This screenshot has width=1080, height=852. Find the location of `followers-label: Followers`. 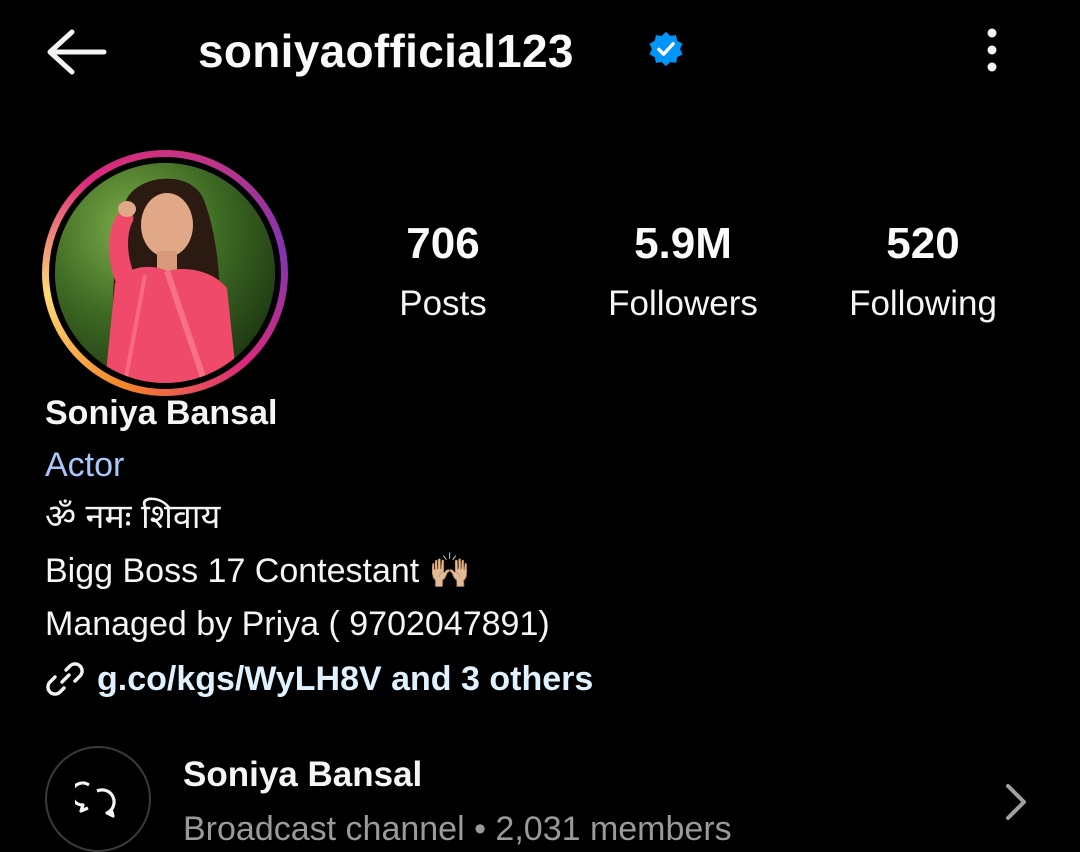

followers-label: Followers is located at coordinates (683, 303).